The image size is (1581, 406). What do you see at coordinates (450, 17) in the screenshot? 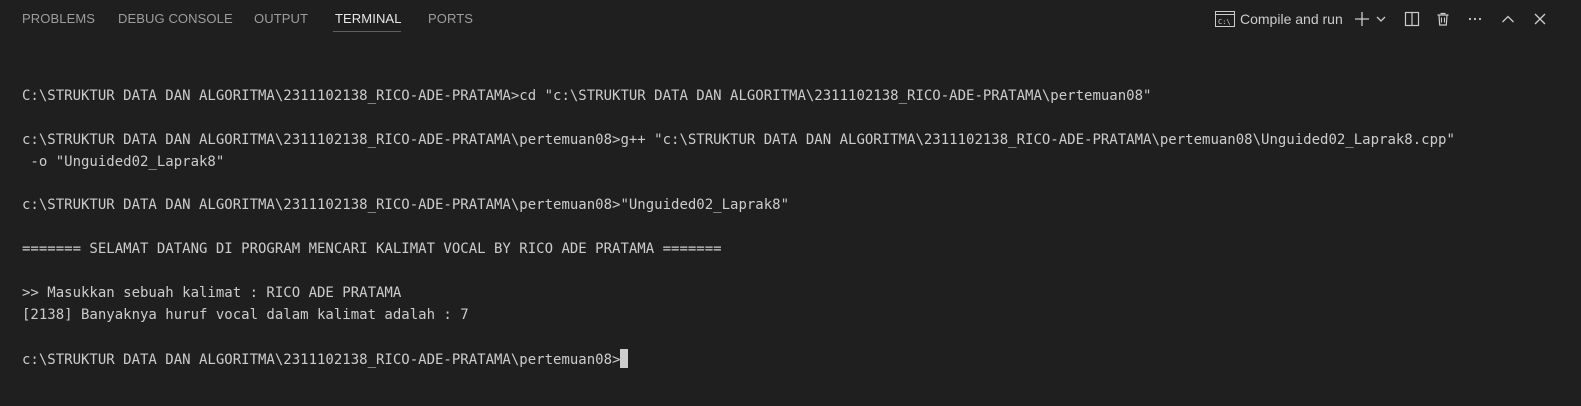
I see `tab-ports: PORTS` at bounding box center [450, 17].